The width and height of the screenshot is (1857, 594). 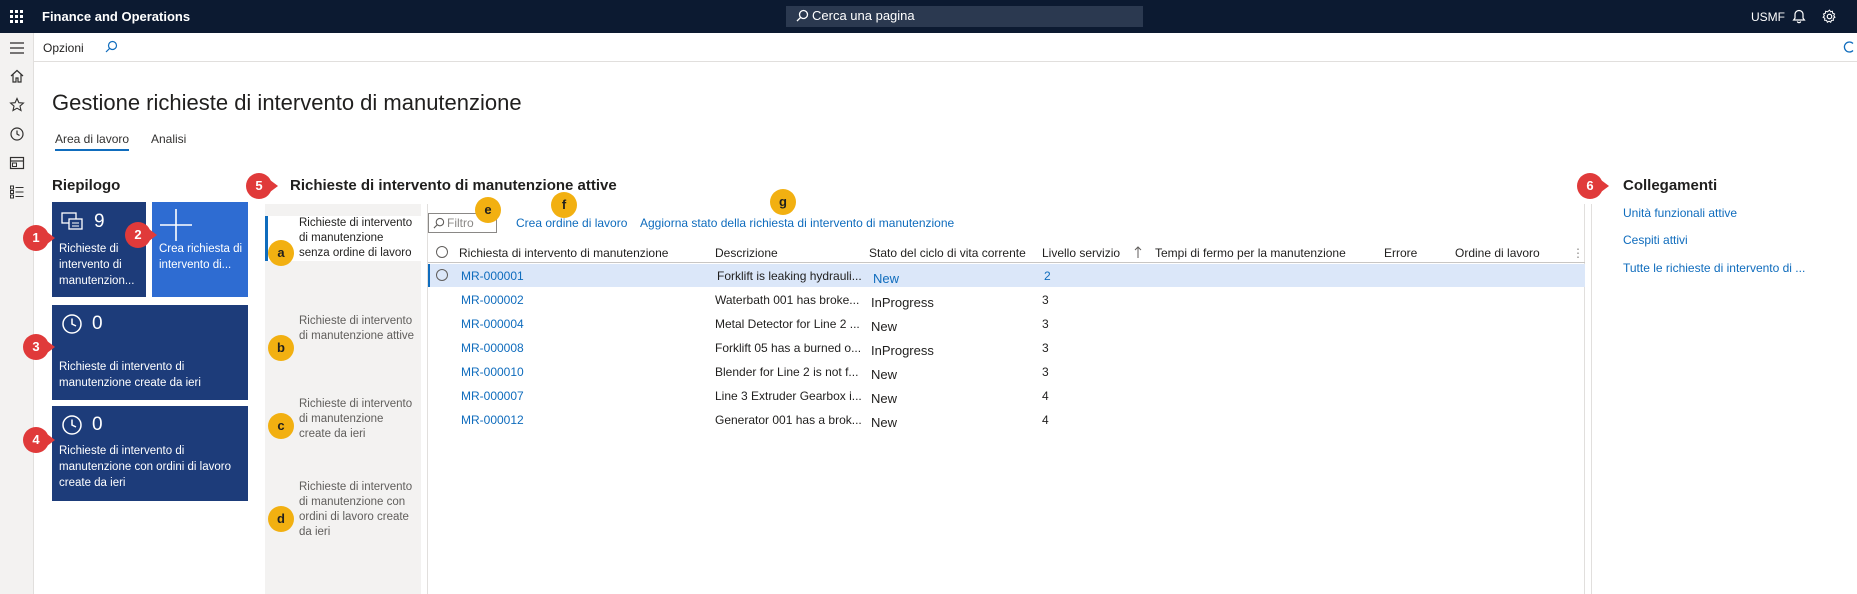 What do you see at coordinates (1250, 253) in the screenshot?
I see `column-header-downtime: Tempi di fermo per la manutenzione` at bounding box center [1250, 253].